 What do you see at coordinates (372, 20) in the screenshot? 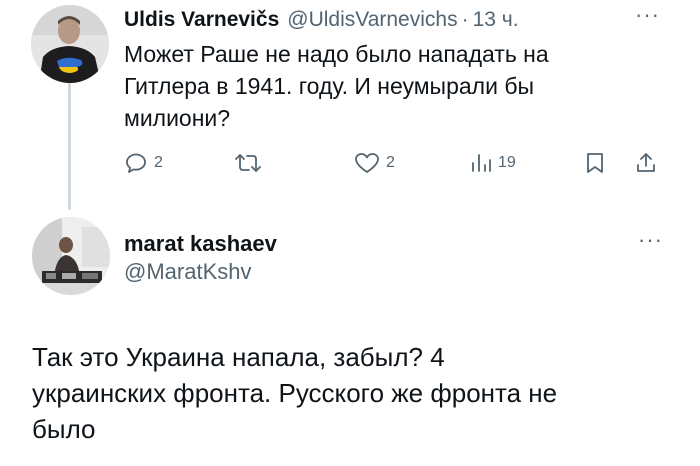
I see `author-handle: @UldisVarnevichs` at bounding box center [372, 20].